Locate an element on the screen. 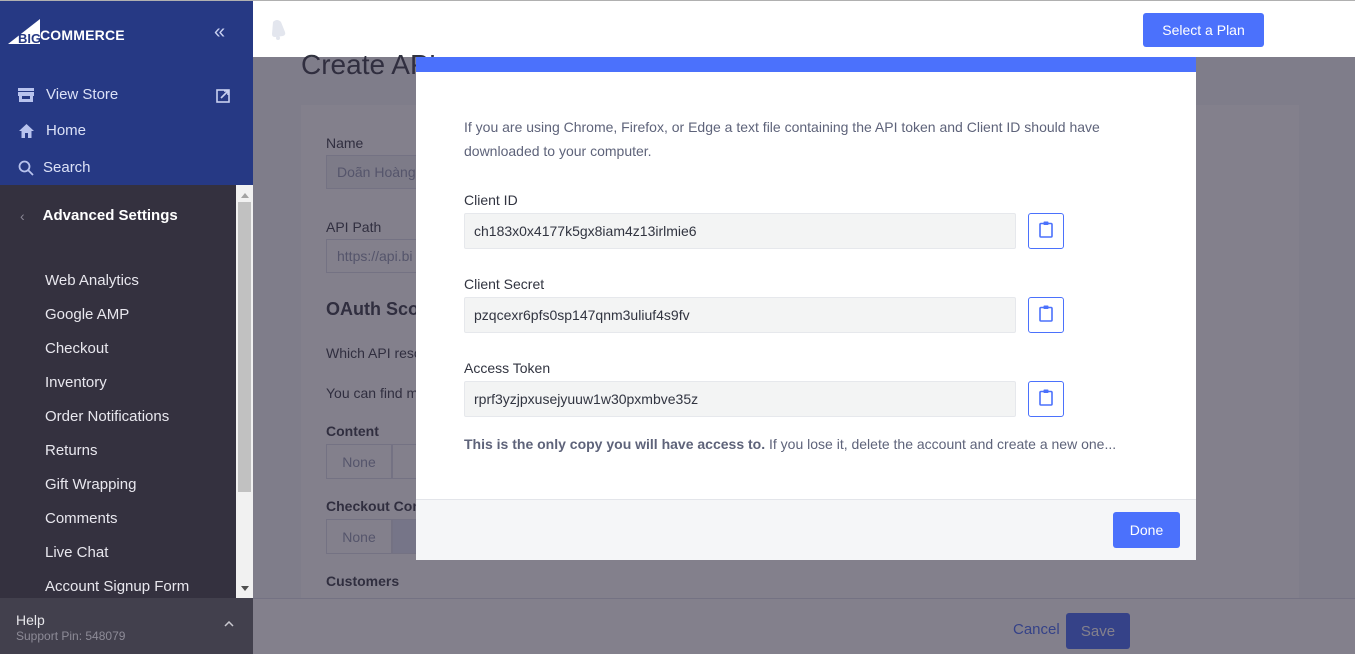 This screenshot has height=654, width=1355. client-secret-label: Client Secret is located at coordinates (504, 284).